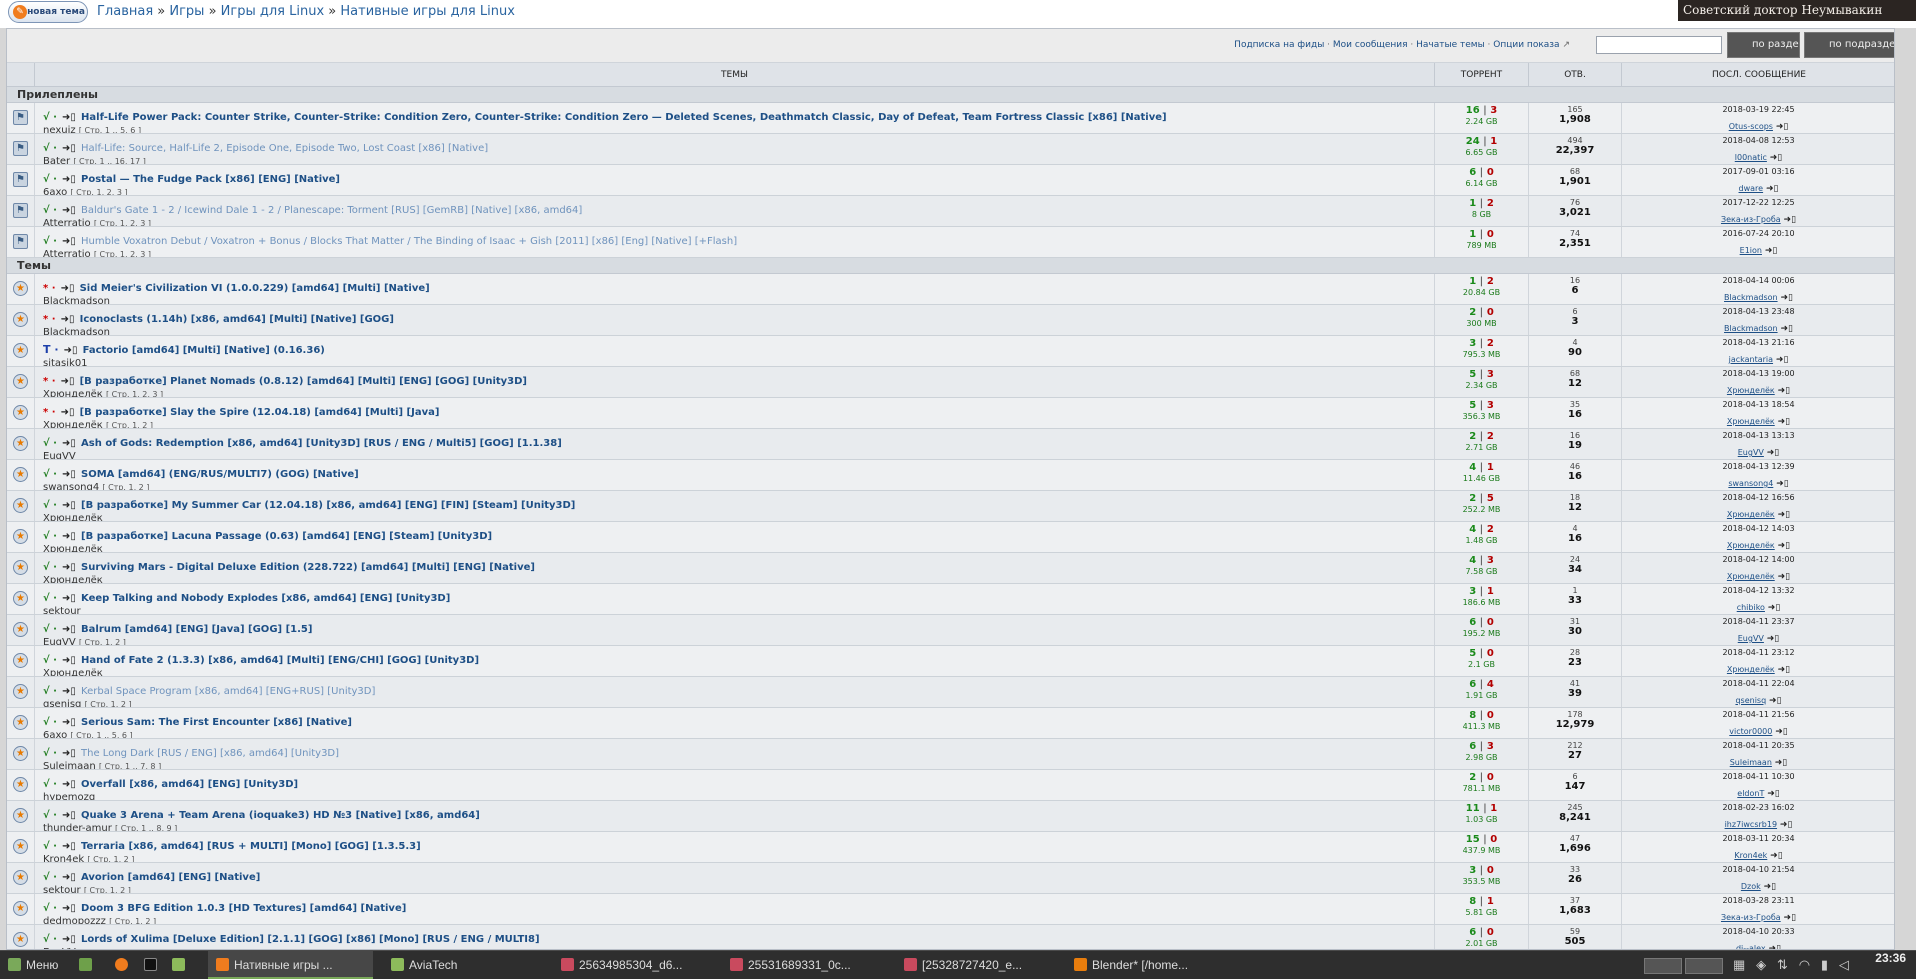 This screenshot has height=979, width=1916. I want to click on launcher-firefox, so click(123, 965).